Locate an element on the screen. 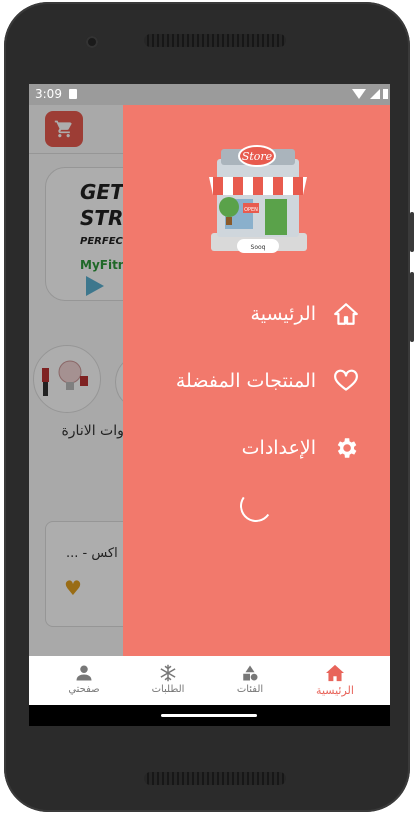 Image resolution: width=419 pixels, height=814 pixels. gear-icon is located at coordinates (346, 448).